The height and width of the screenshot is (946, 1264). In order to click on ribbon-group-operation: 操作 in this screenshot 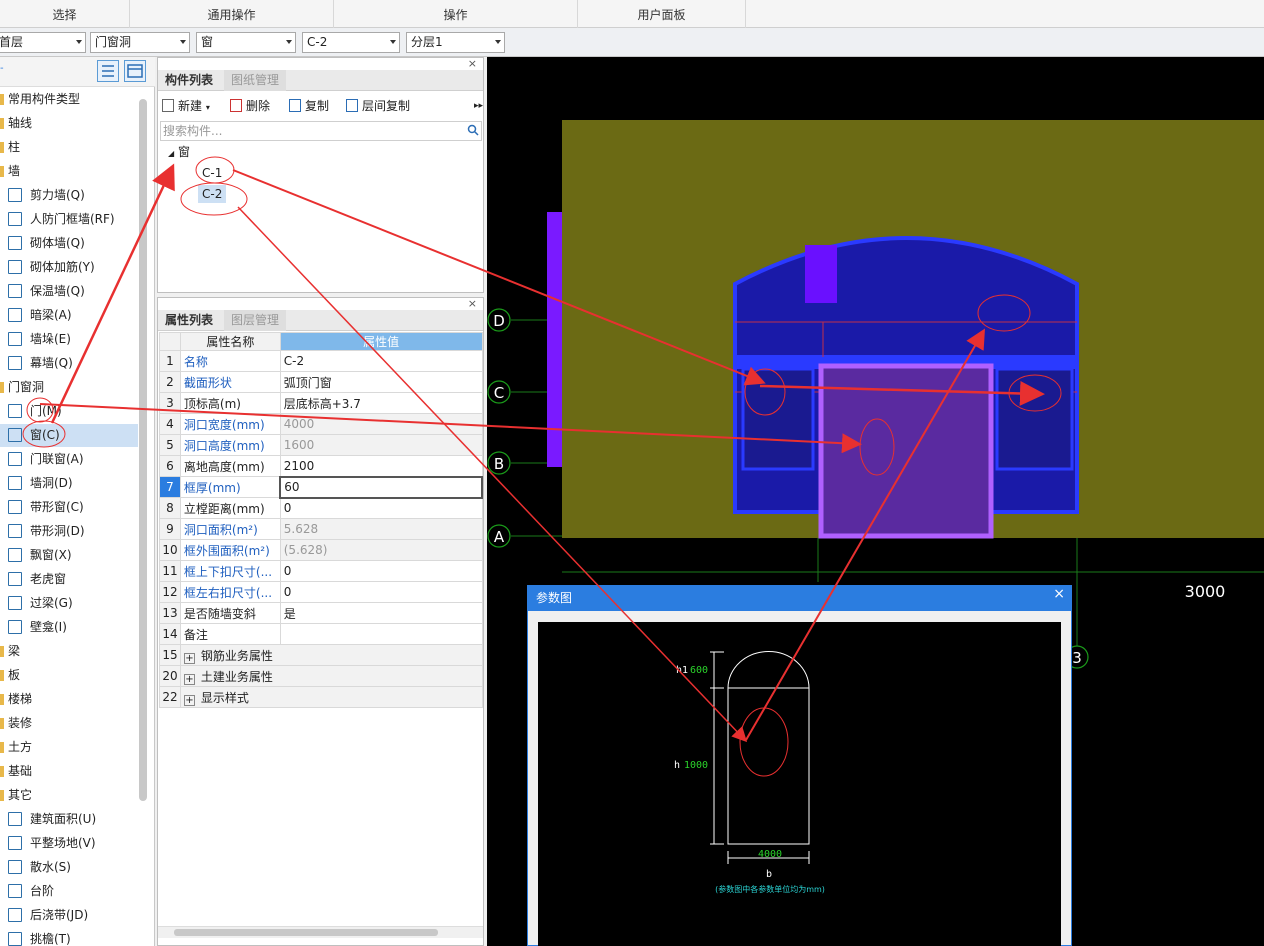, I will do `click(456, 14)`.